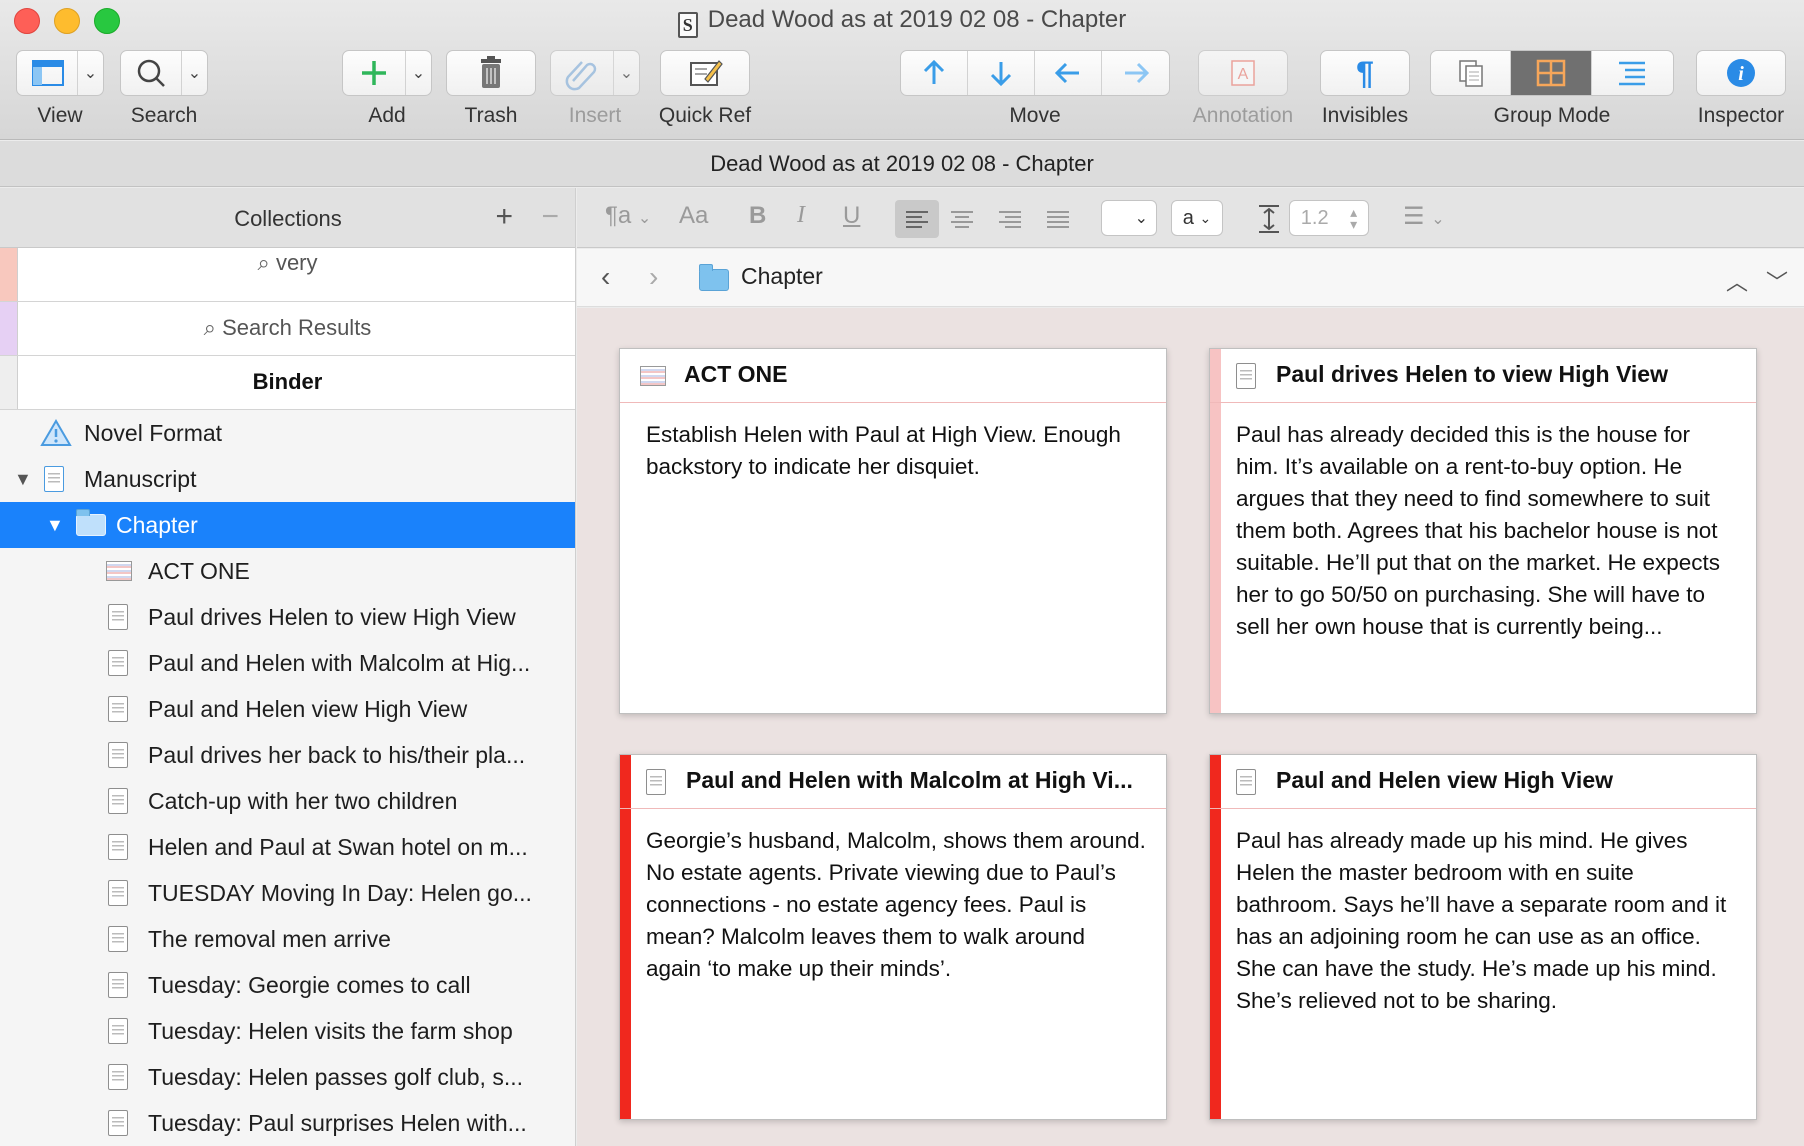 Image resolution: width=1804 pixels, height=1146 pixels. I want to click on move-control, so click(1035, 73).